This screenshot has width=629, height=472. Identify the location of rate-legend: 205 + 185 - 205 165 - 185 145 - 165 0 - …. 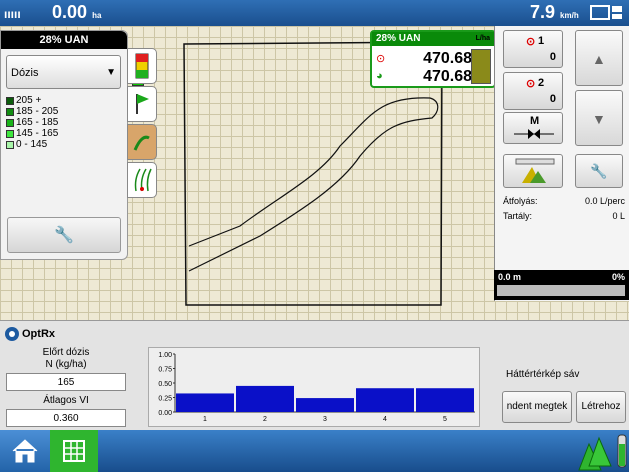
(32, 122).